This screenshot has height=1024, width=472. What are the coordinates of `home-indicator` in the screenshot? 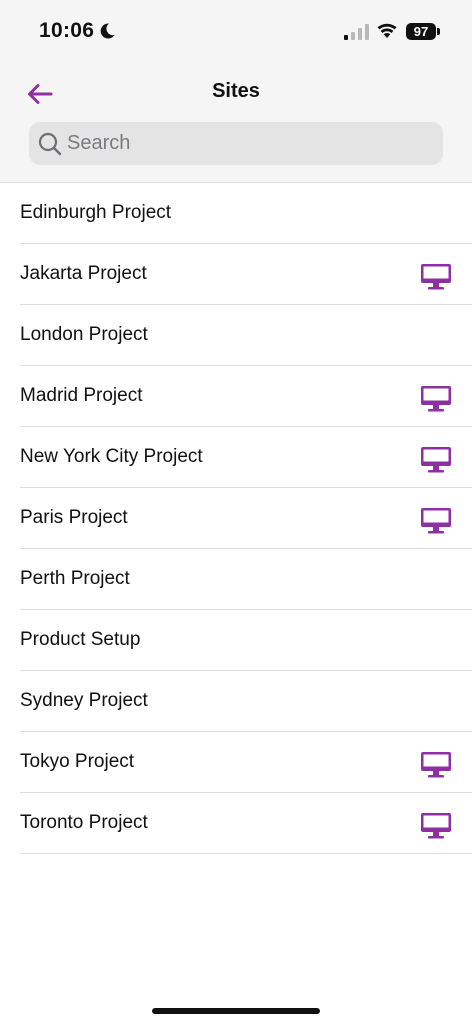 It's located at (236, 1011).